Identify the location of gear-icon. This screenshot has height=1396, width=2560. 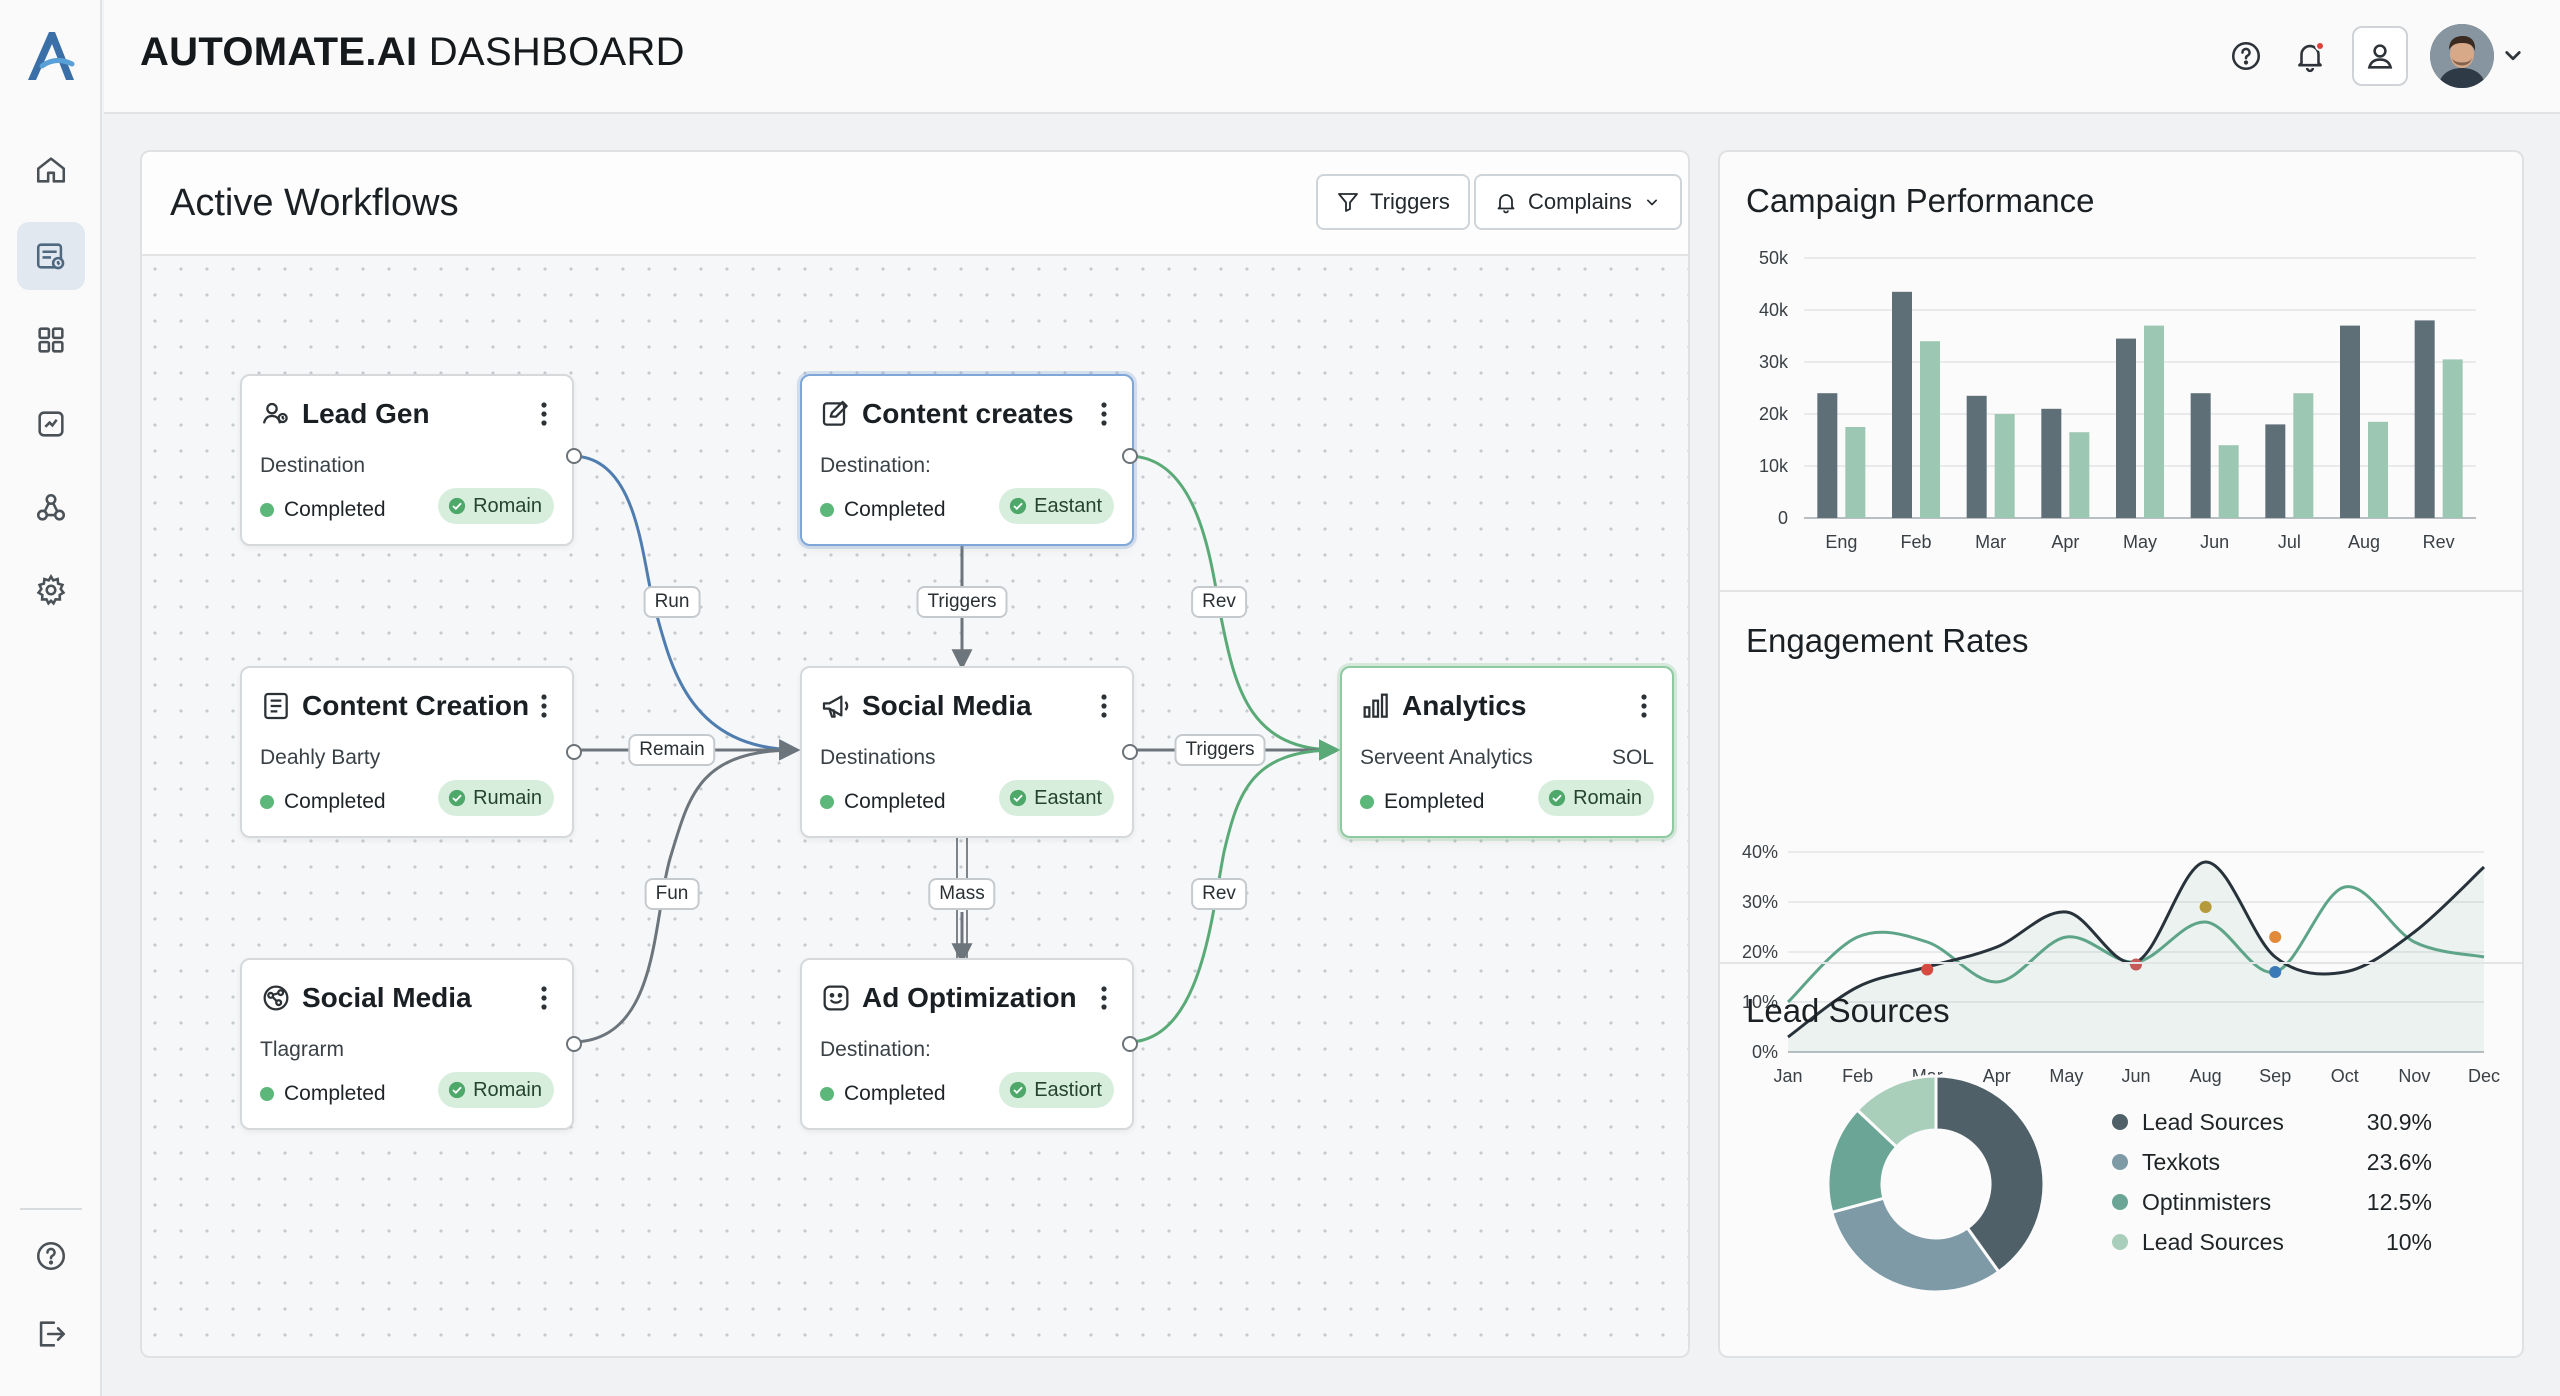
(51, 590).